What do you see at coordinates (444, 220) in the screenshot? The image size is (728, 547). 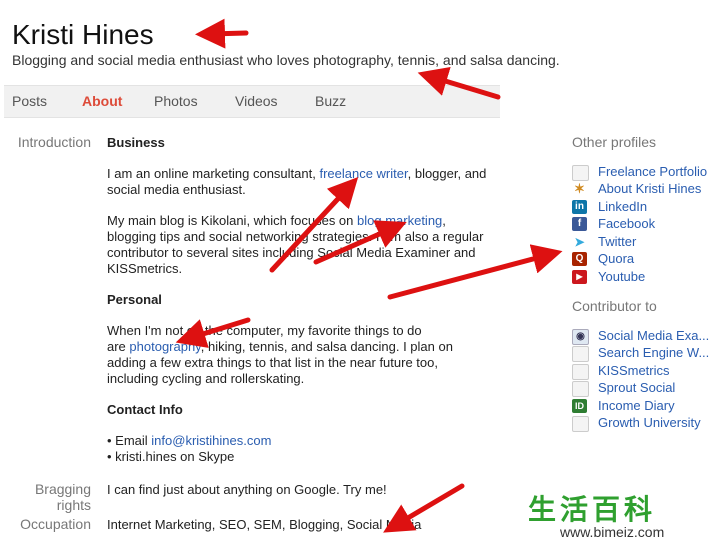 I see `business-text: ,` at bounding box center [444, 220].